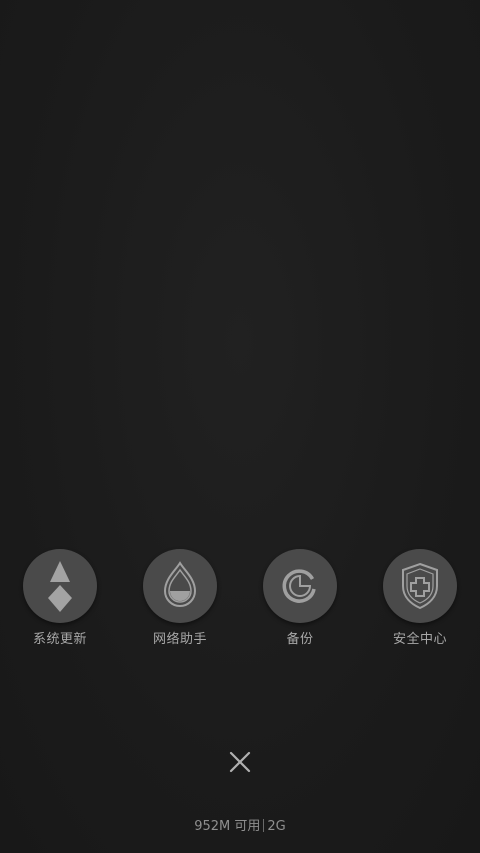 The height and width of the screenshot is (853, 480). Describe the element at coordinates (264, 825) in the screenshot. I see `divider` at that location.